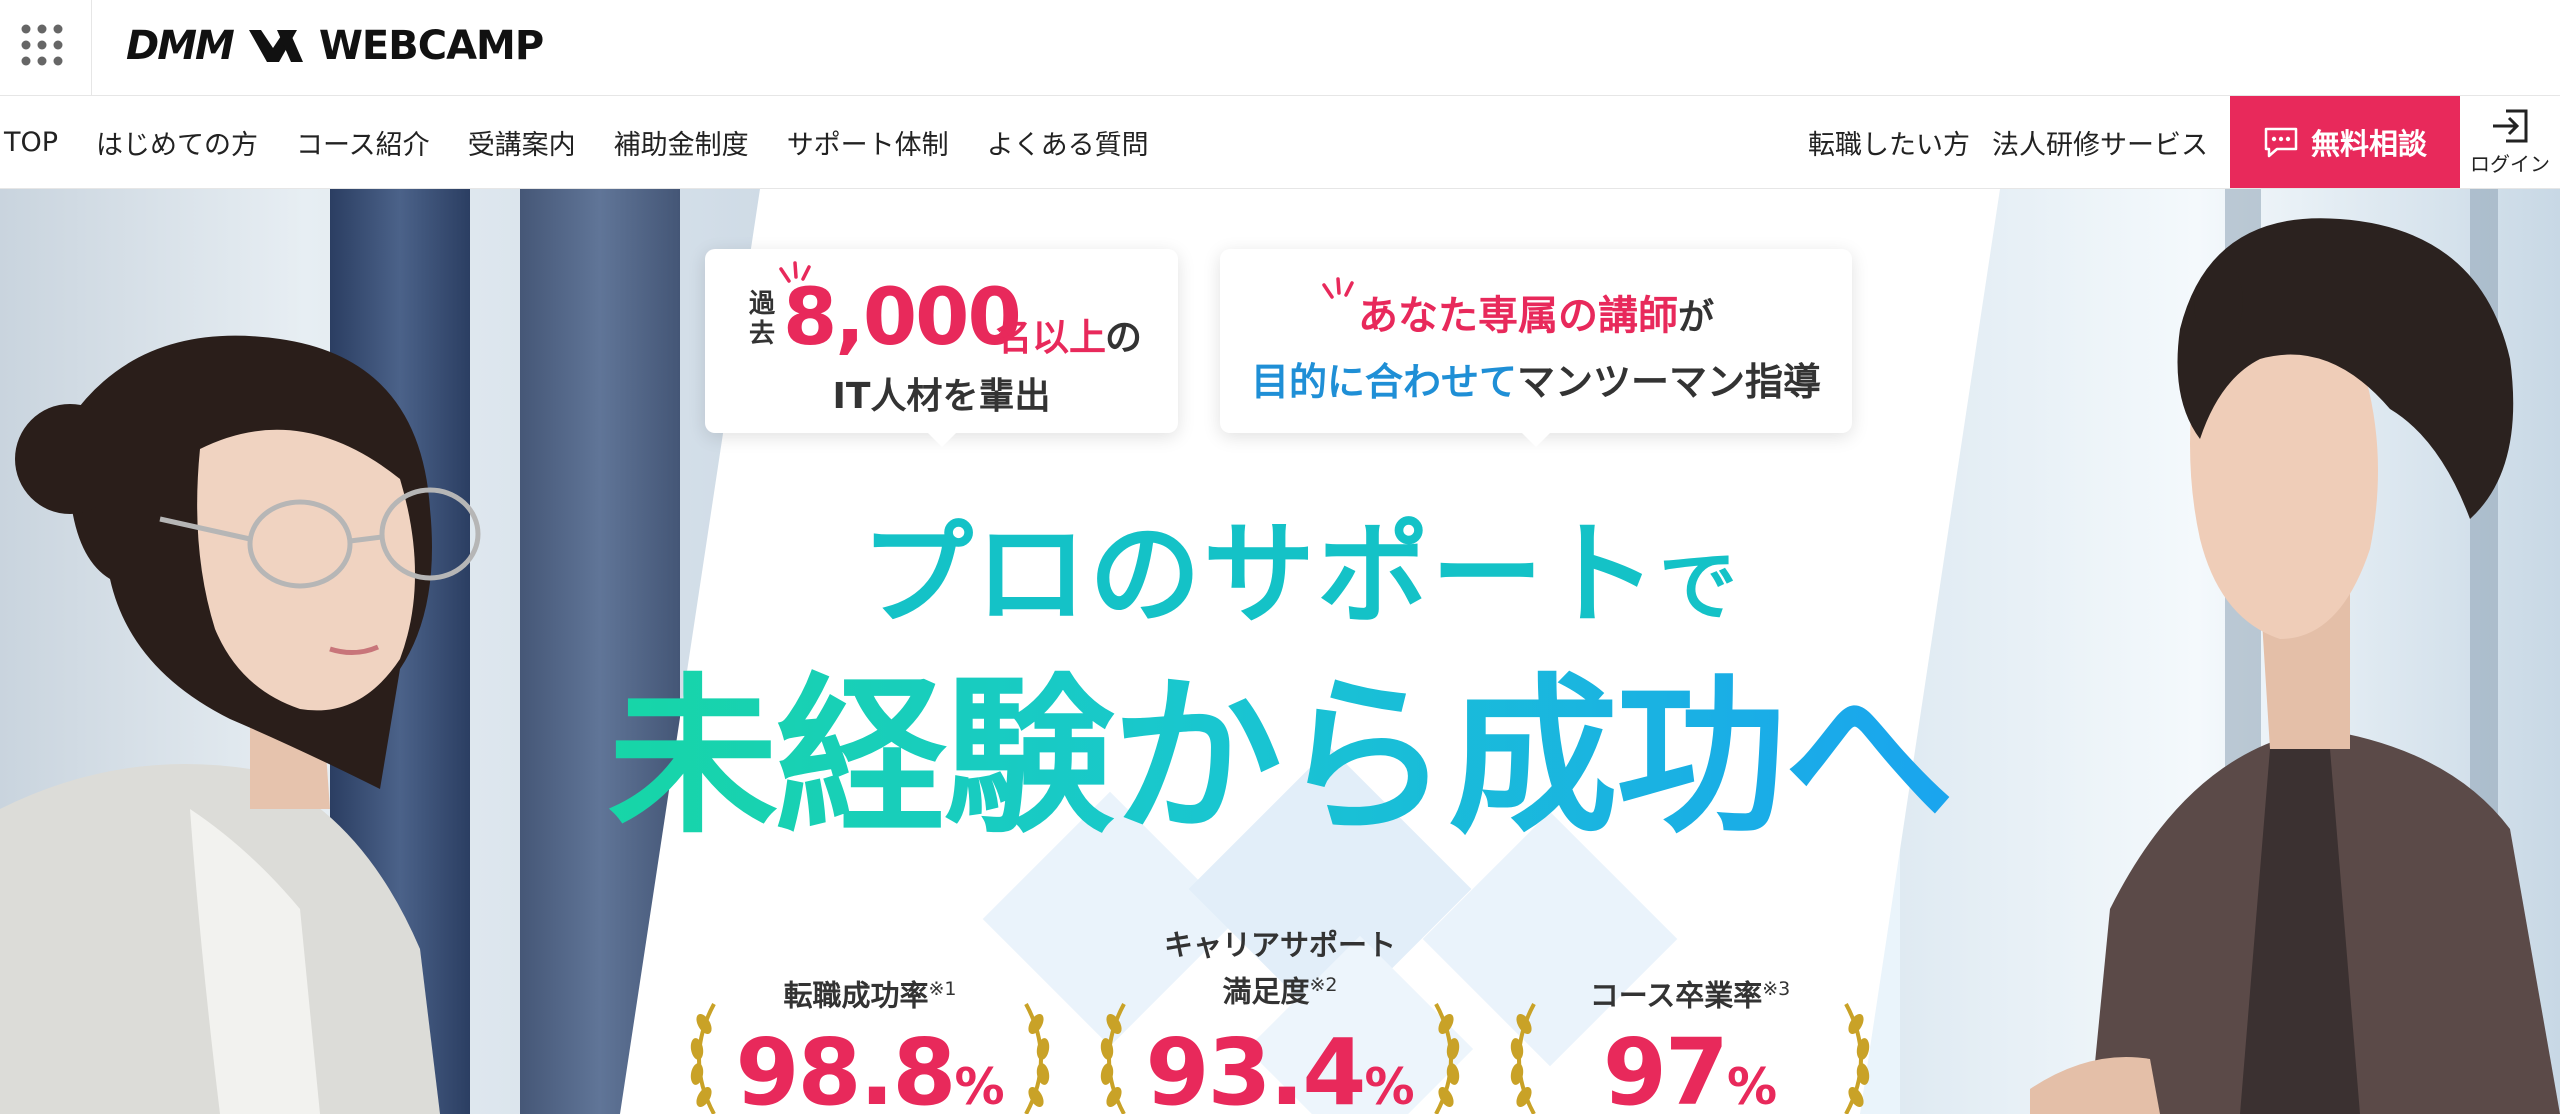 Image resolution: width=2560 pixels, height=1114 pixels. Describe the element at coordinates (522, 142) in the screenshot. I see `nav-item-enrollment: 受講案内` at that location.